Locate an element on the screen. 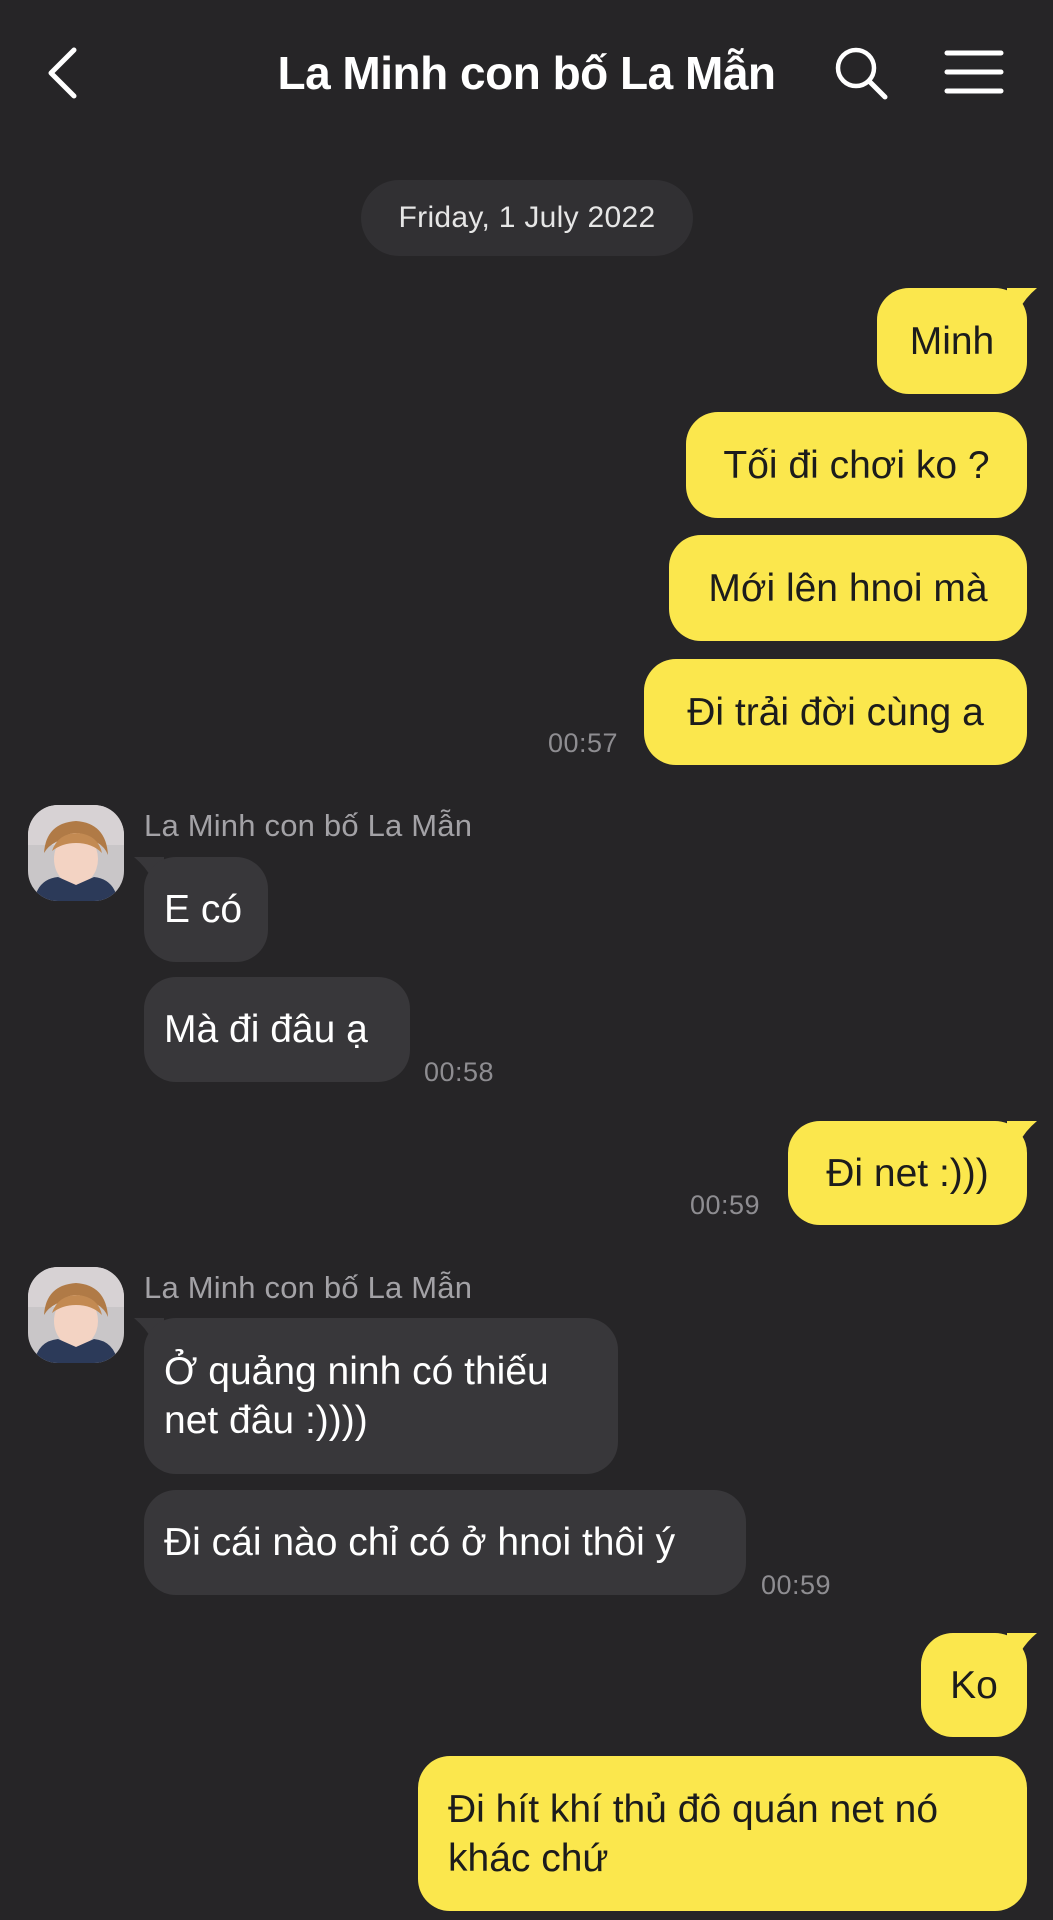 This screenshot has width=1053, height=1920. outgoing-message: Mới lên hnoi mà is located at coordinates (848, 588).